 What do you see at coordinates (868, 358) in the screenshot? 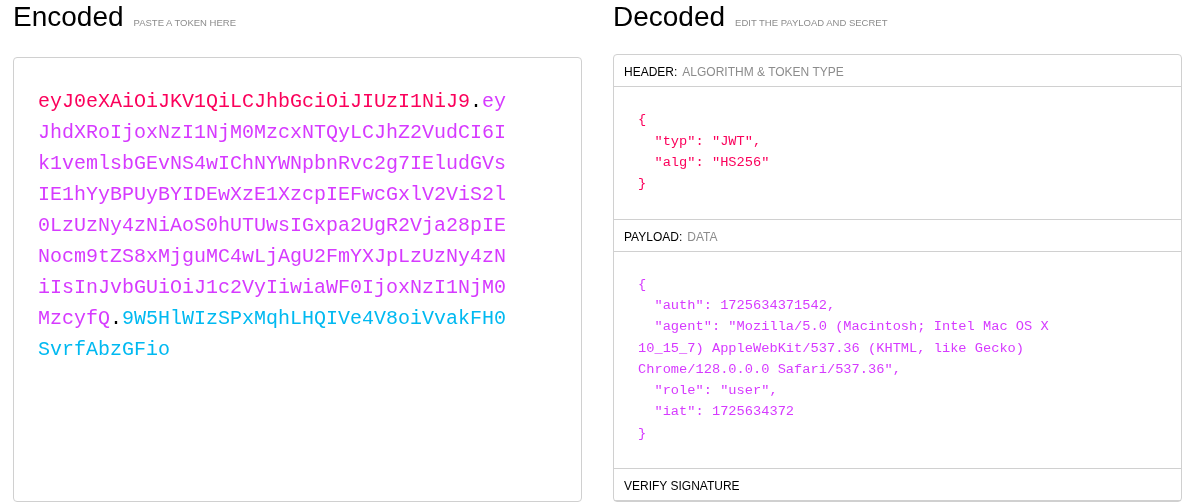
I see `json-editor: { "auth": 1725634371542, "agent": "Mozilla/5.0 (Macintosh; Intel Mac OS X 10_15_7) AppleWebKit/537.36 (KHTML, like Gecko) Chrome/128.0.0.0 Safari/537.36", "role": "user", "iat": 1725634372 }` at bounding box center [868, 358].